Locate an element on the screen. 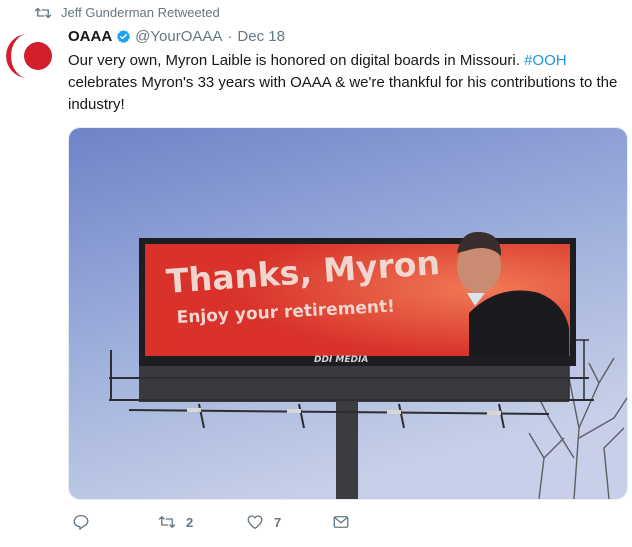 The image size is (632, 547). tweet-header: OAAA @YourOAAA · Dec 18 is located at coordinates (176, 36).